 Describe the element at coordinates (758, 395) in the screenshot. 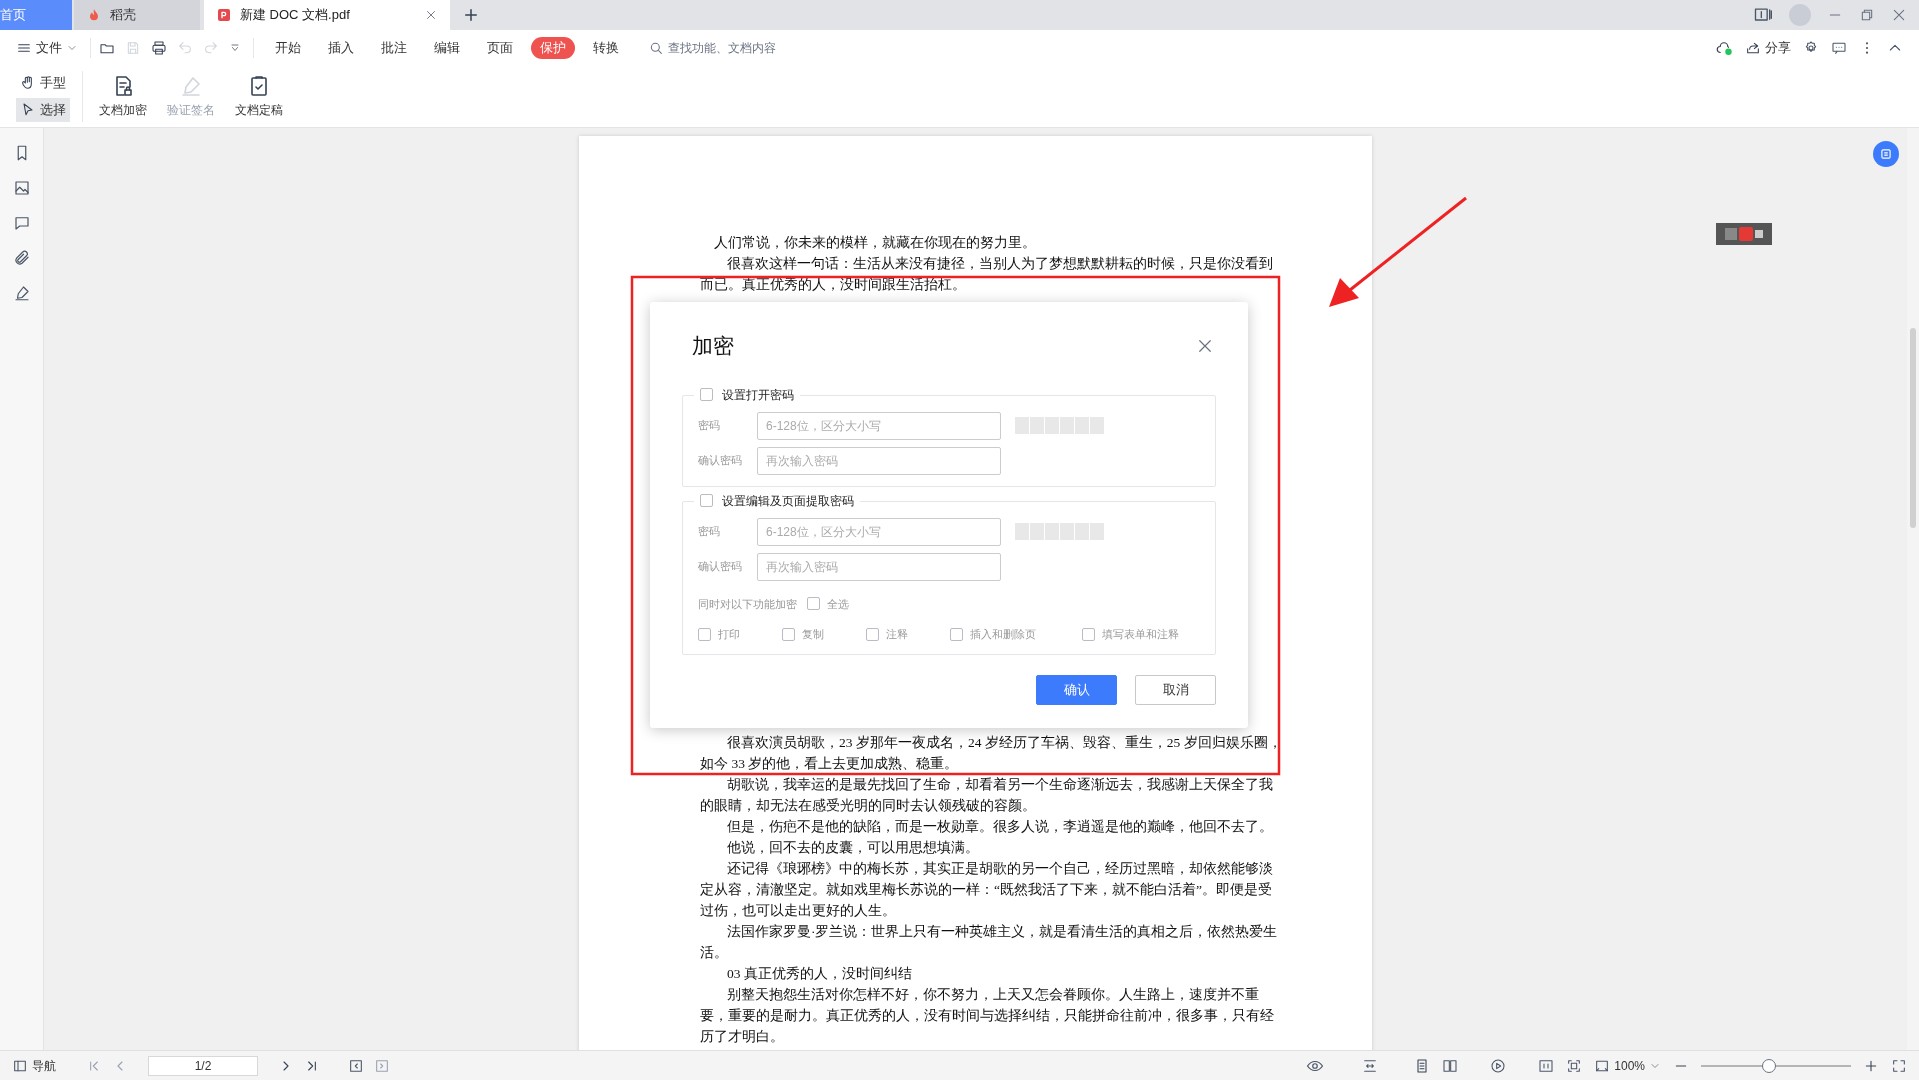

I see `section-label: 设置打开密码` at that location.